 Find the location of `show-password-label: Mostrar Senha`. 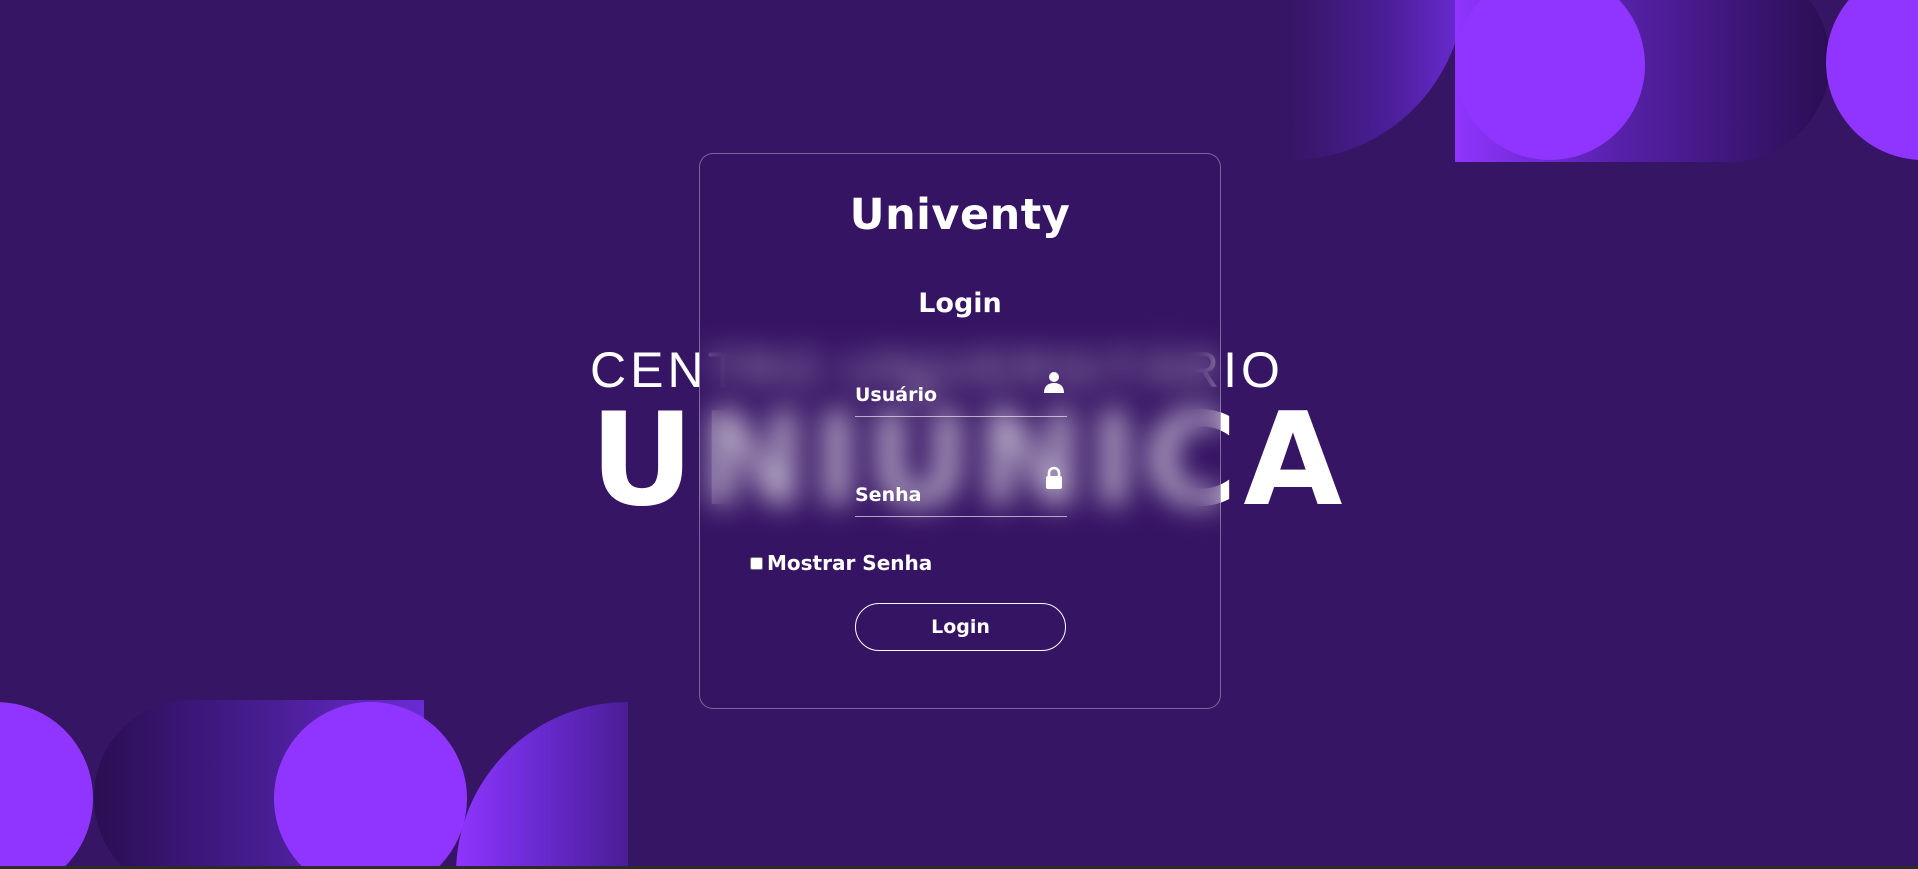

show-password-label: Mostrar Senha is located at coordinates (850, 563).